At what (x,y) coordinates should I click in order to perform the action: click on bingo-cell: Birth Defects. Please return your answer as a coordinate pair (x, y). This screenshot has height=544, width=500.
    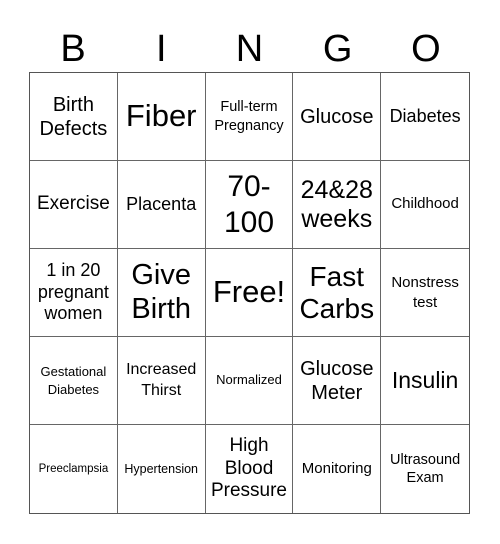
    Looking at the image, I should click on (74, 117).